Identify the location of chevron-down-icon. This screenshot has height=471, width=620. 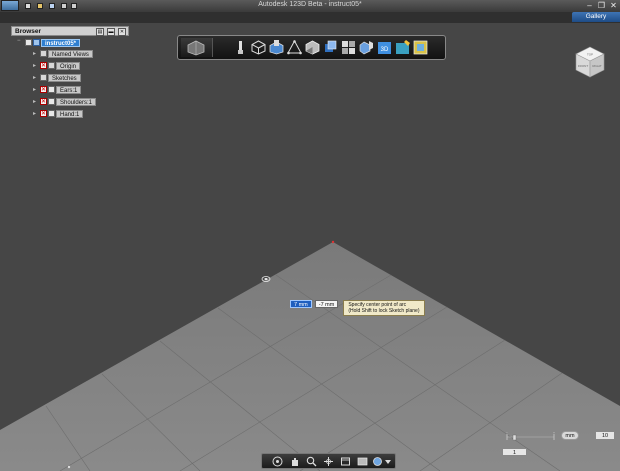
(388, 461).